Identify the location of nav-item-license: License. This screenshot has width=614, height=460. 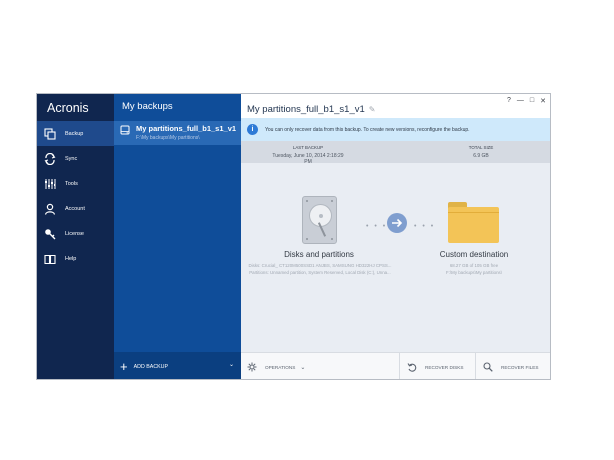
(75, 233).